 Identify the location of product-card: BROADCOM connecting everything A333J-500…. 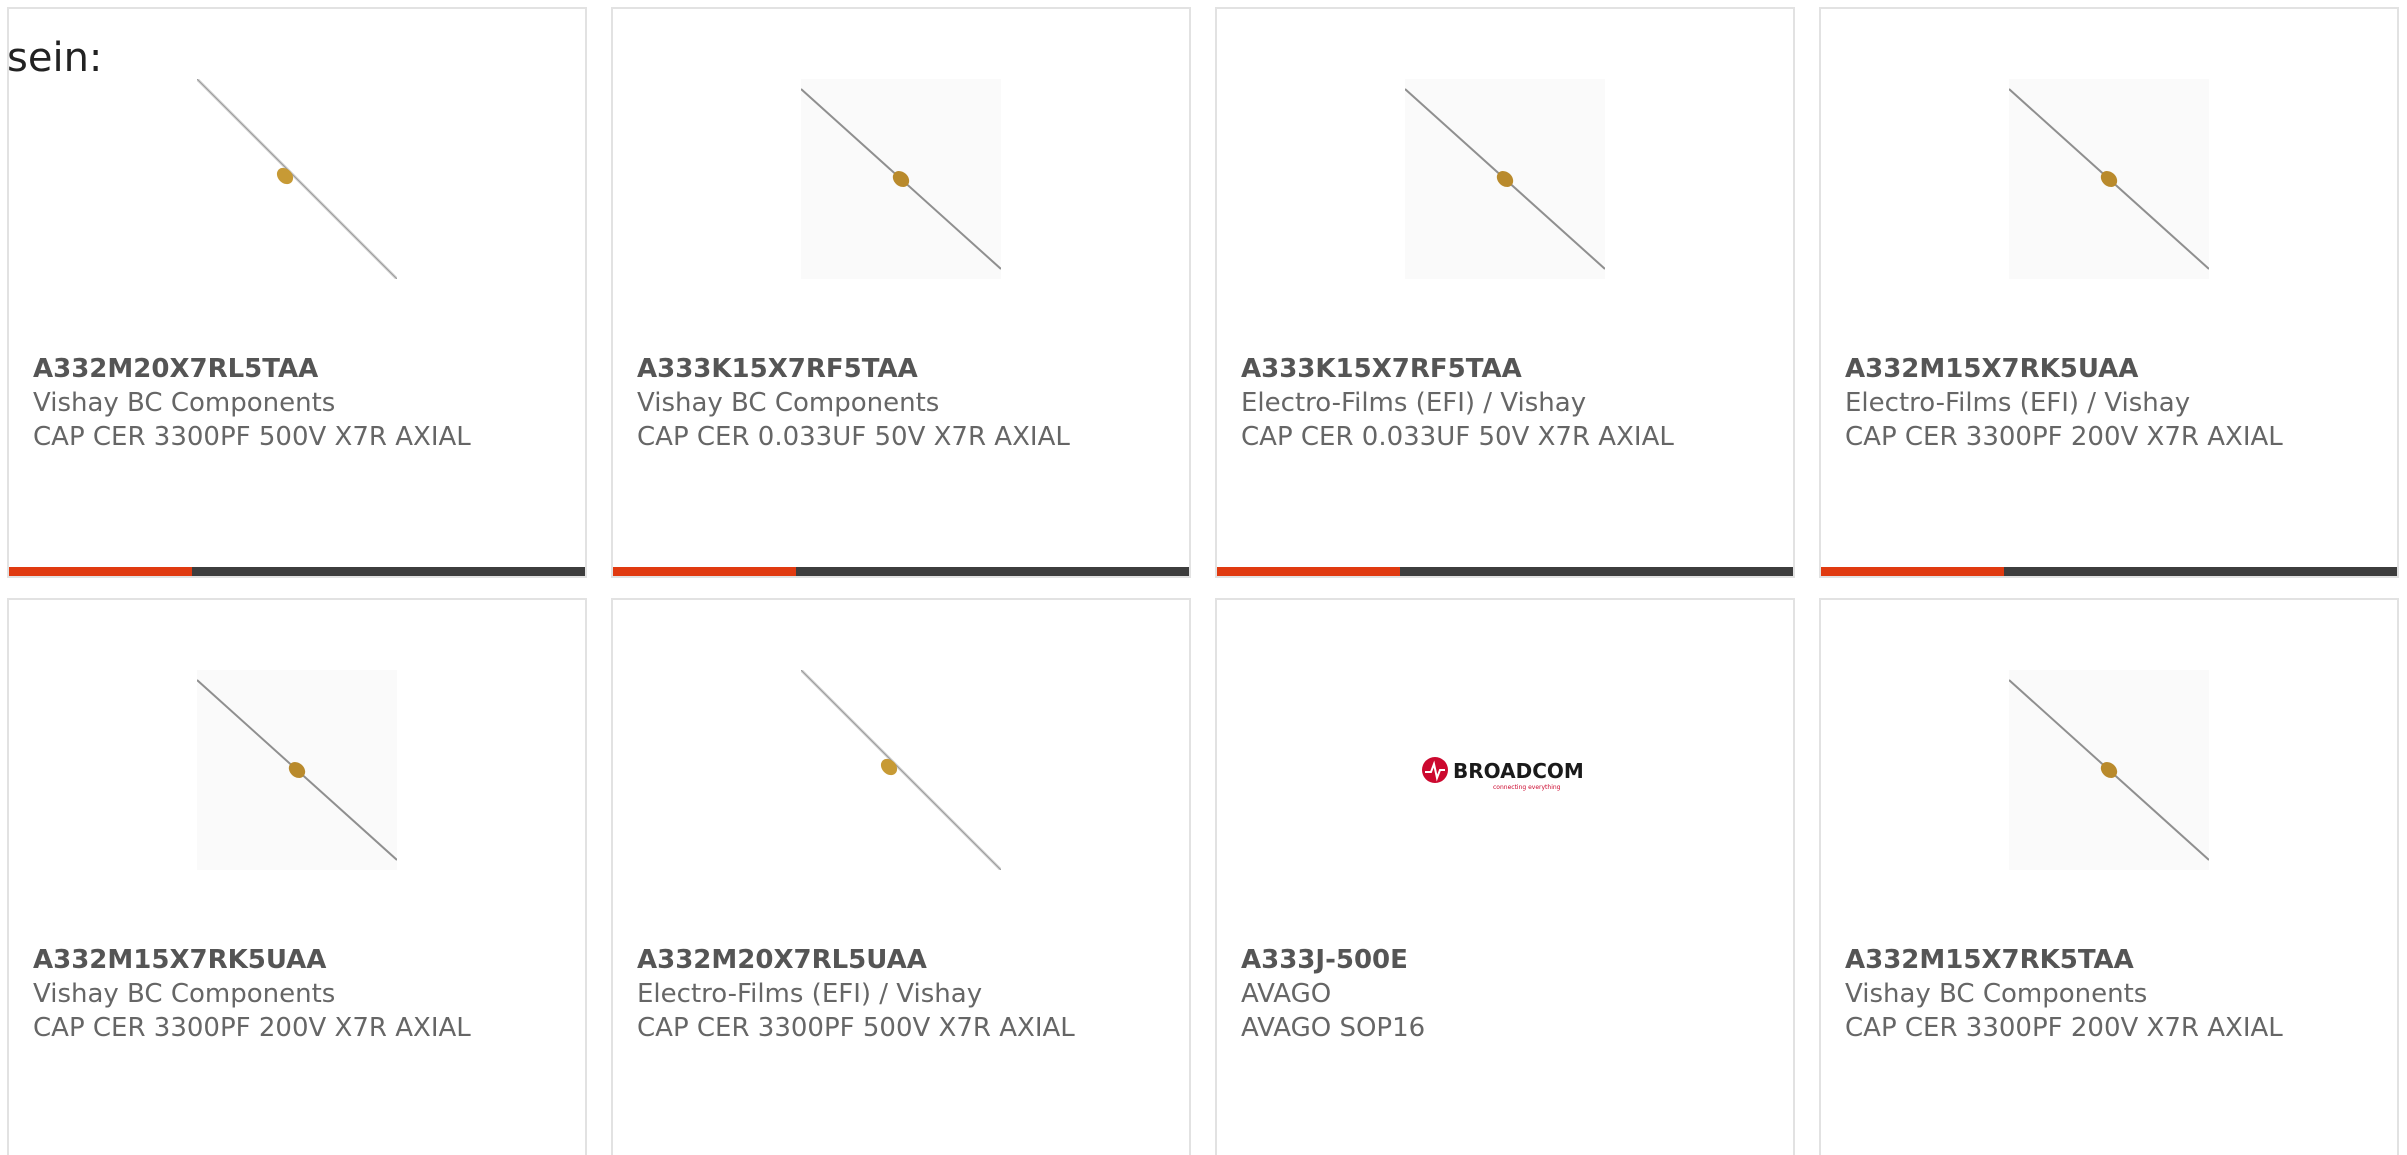
(1505, 876).